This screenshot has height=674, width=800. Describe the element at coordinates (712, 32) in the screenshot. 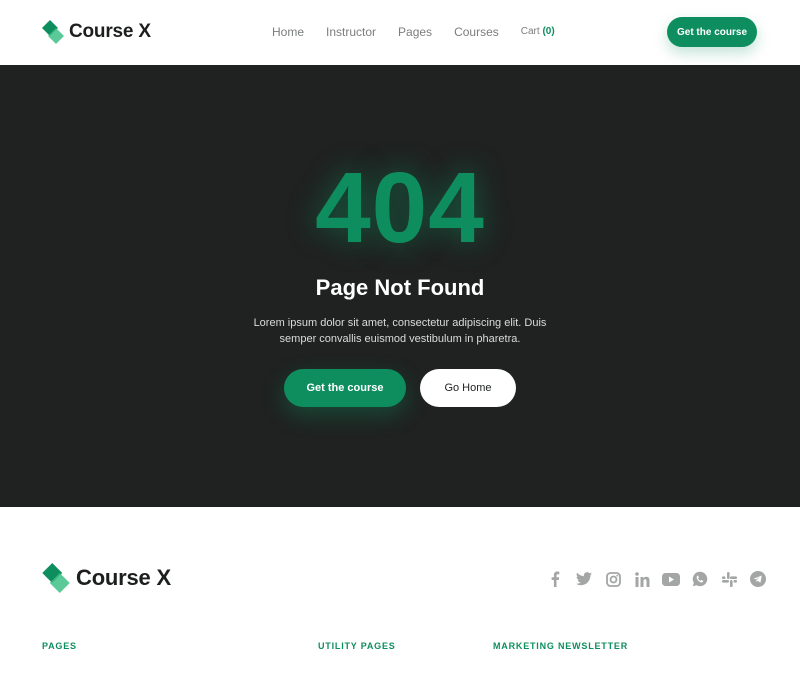

I see `header-get-course-button: Get the course` at that location.